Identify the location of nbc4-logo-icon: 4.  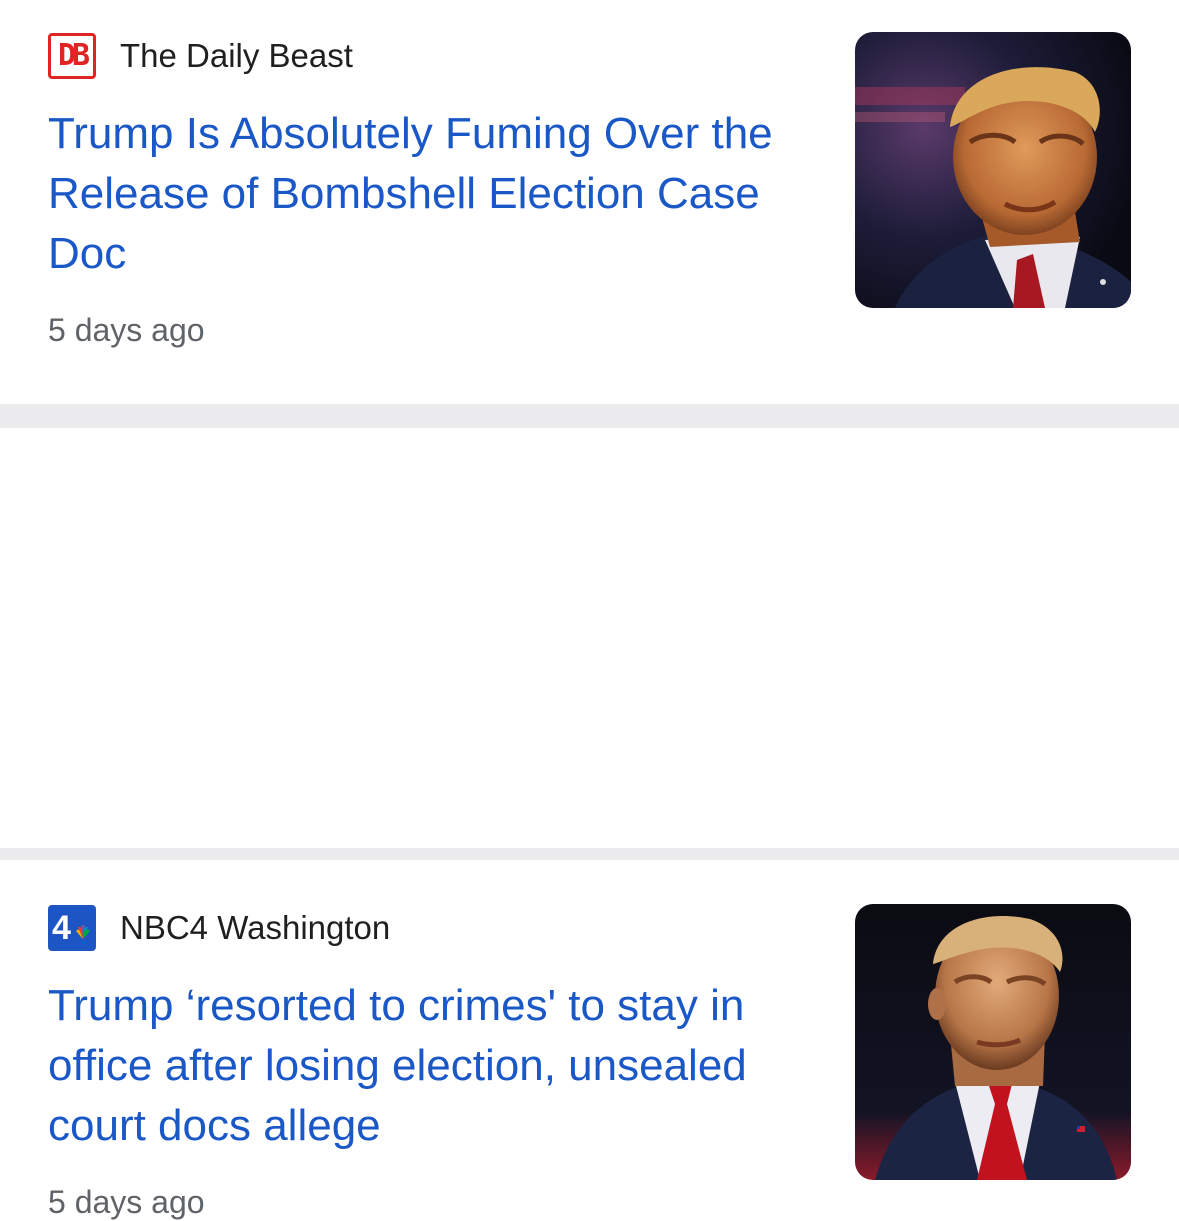
(72, 928).